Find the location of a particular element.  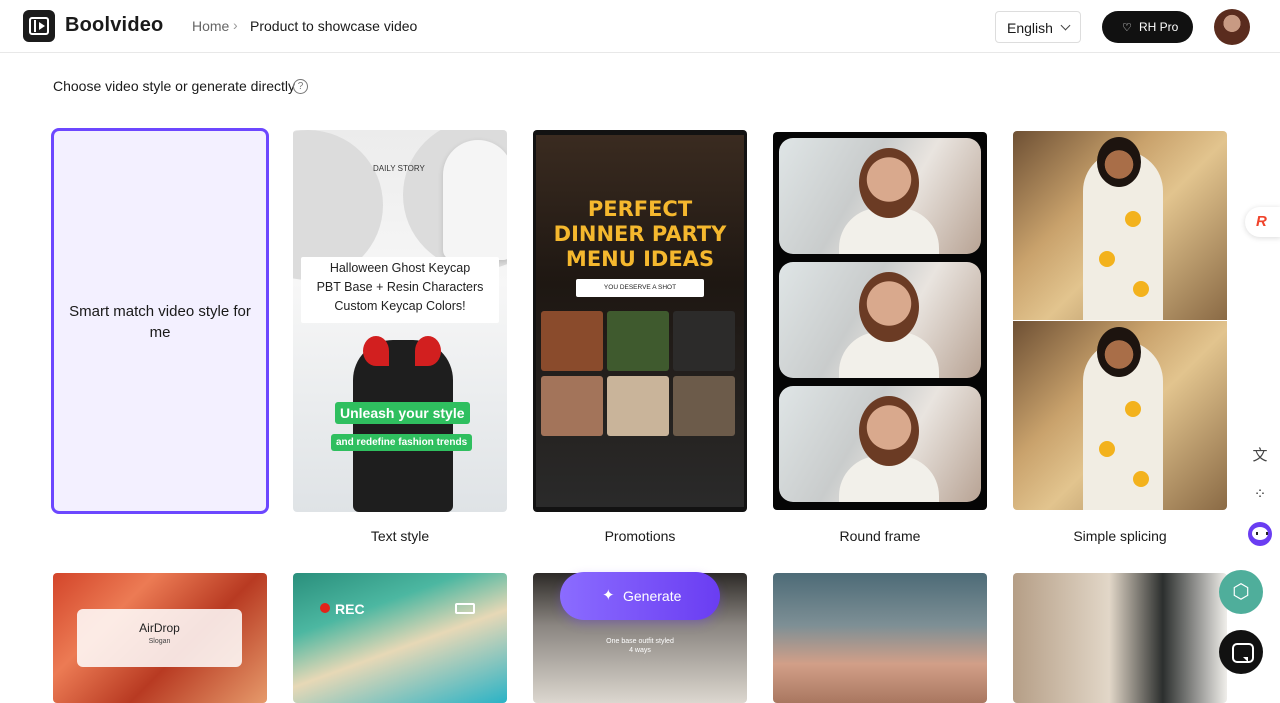

chevron-down-icon is located at coordinates (1065, 25).